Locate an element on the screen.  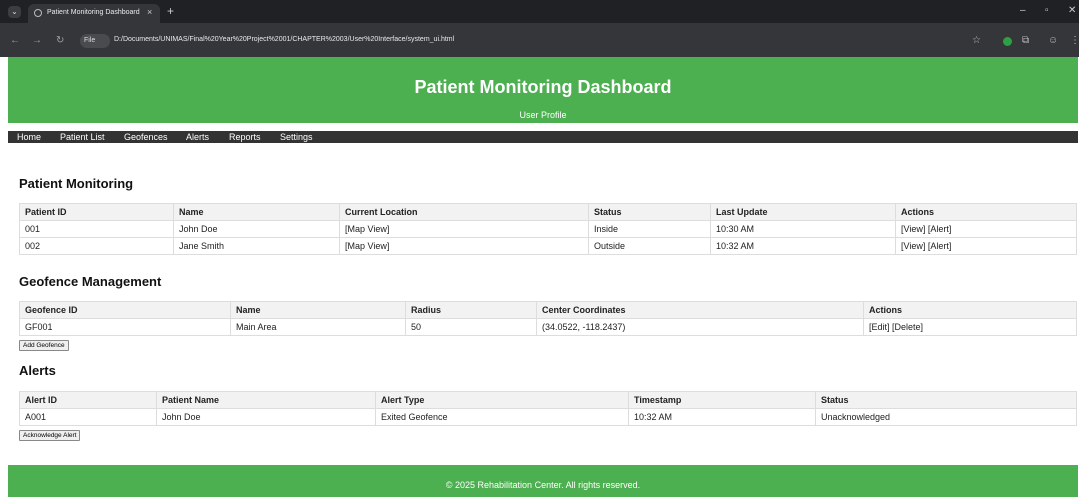
new-tab-button: + is located at coordinates (170, 11).